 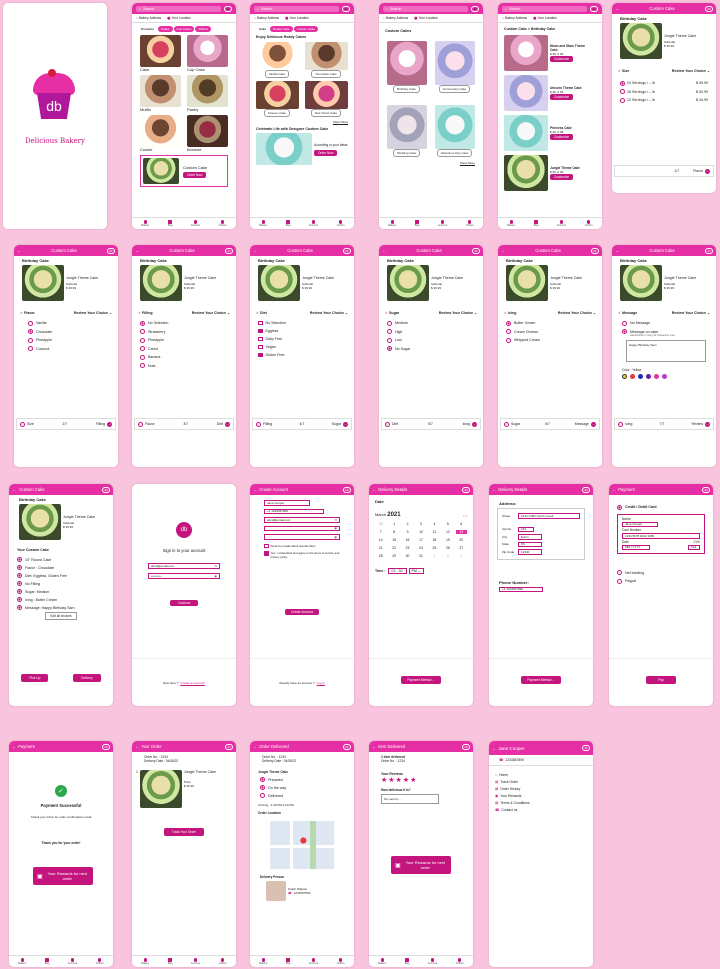 What do you see at coordinates (393, 532) in the screenshot?
I see `calendar-day: 8` at bounding box center [393, 532].